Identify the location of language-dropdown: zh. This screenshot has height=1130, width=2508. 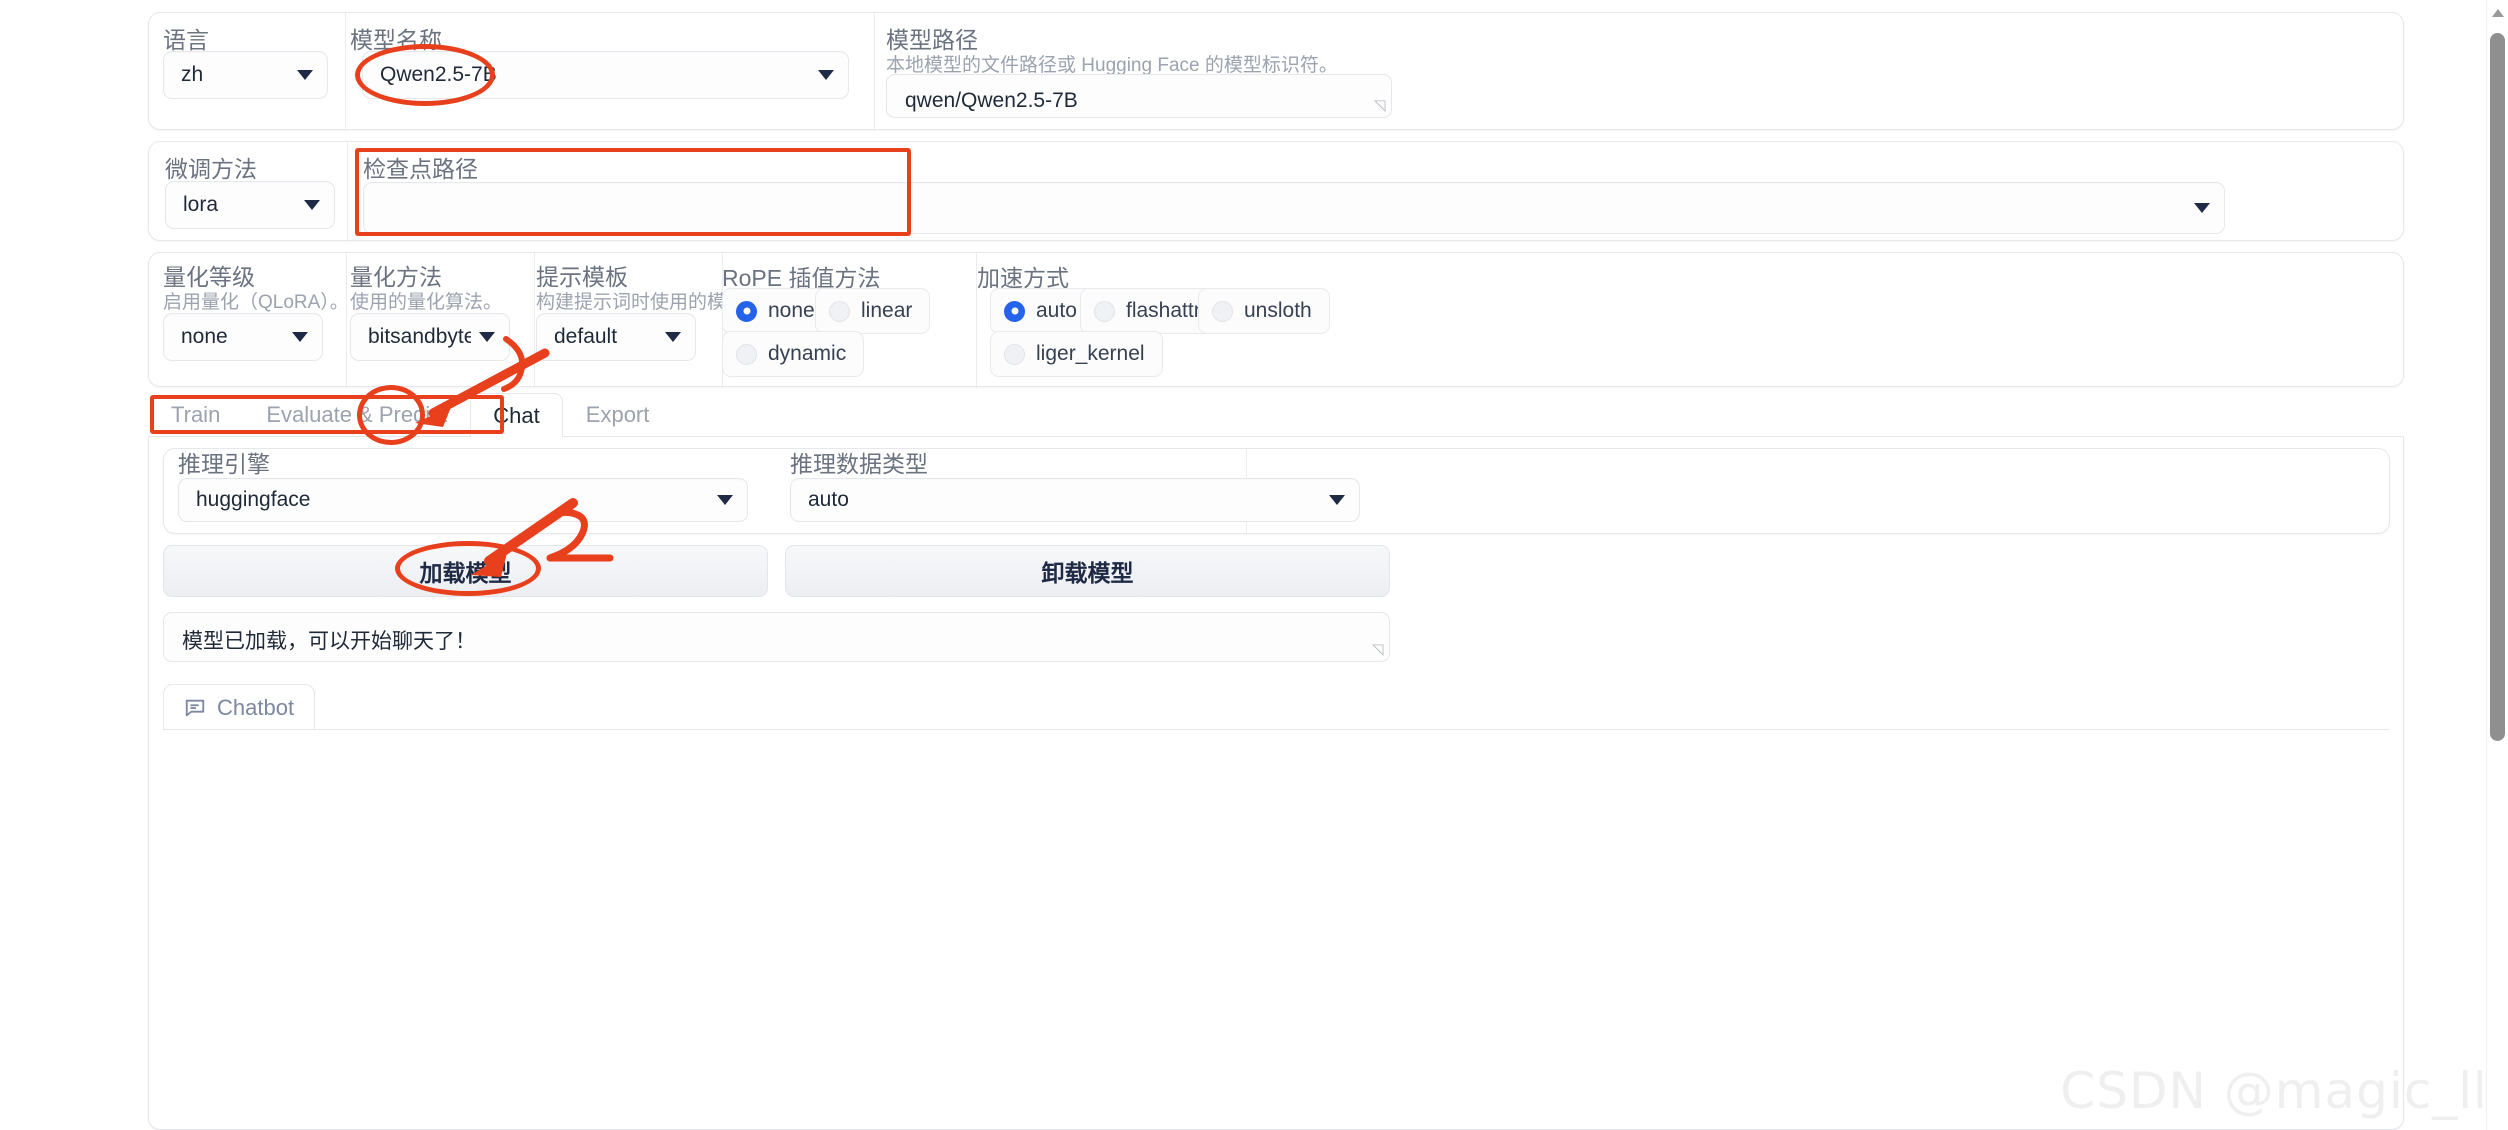
(245, 75).